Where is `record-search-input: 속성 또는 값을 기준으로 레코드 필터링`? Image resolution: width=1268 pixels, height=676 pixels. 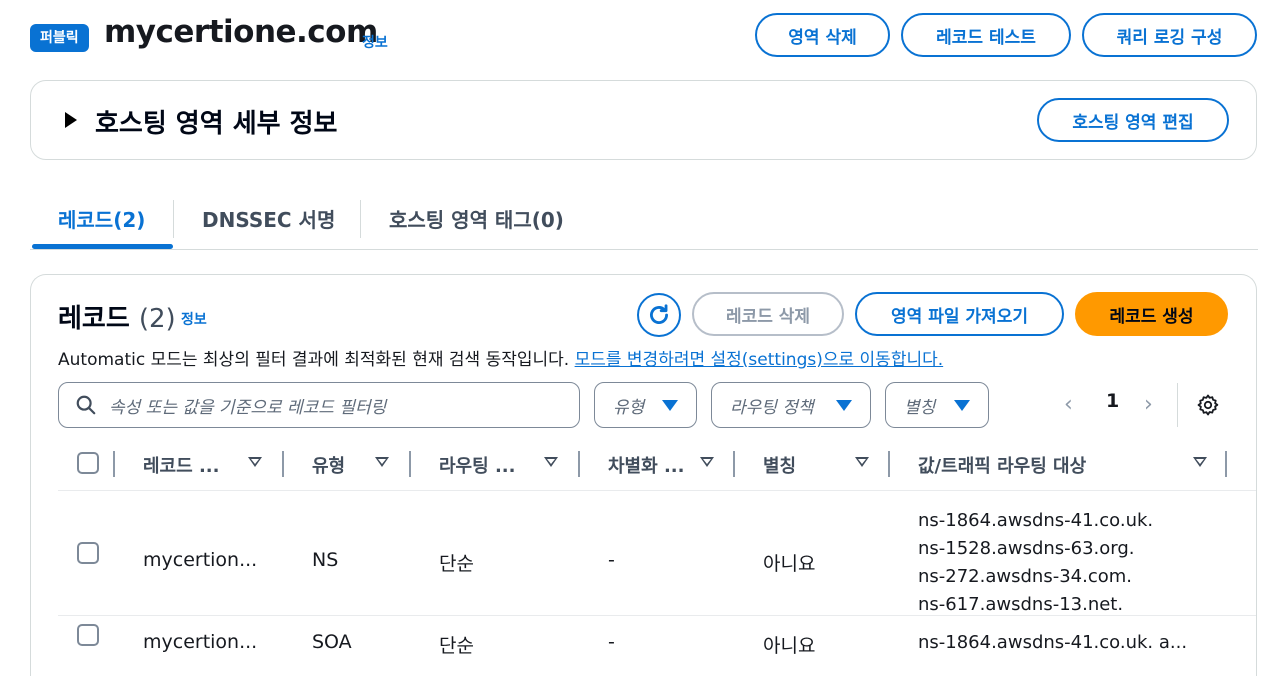 record-search-input: 속성 또는 값을 기준으로 레코드 필터링 is located at coordinates (319, 405).